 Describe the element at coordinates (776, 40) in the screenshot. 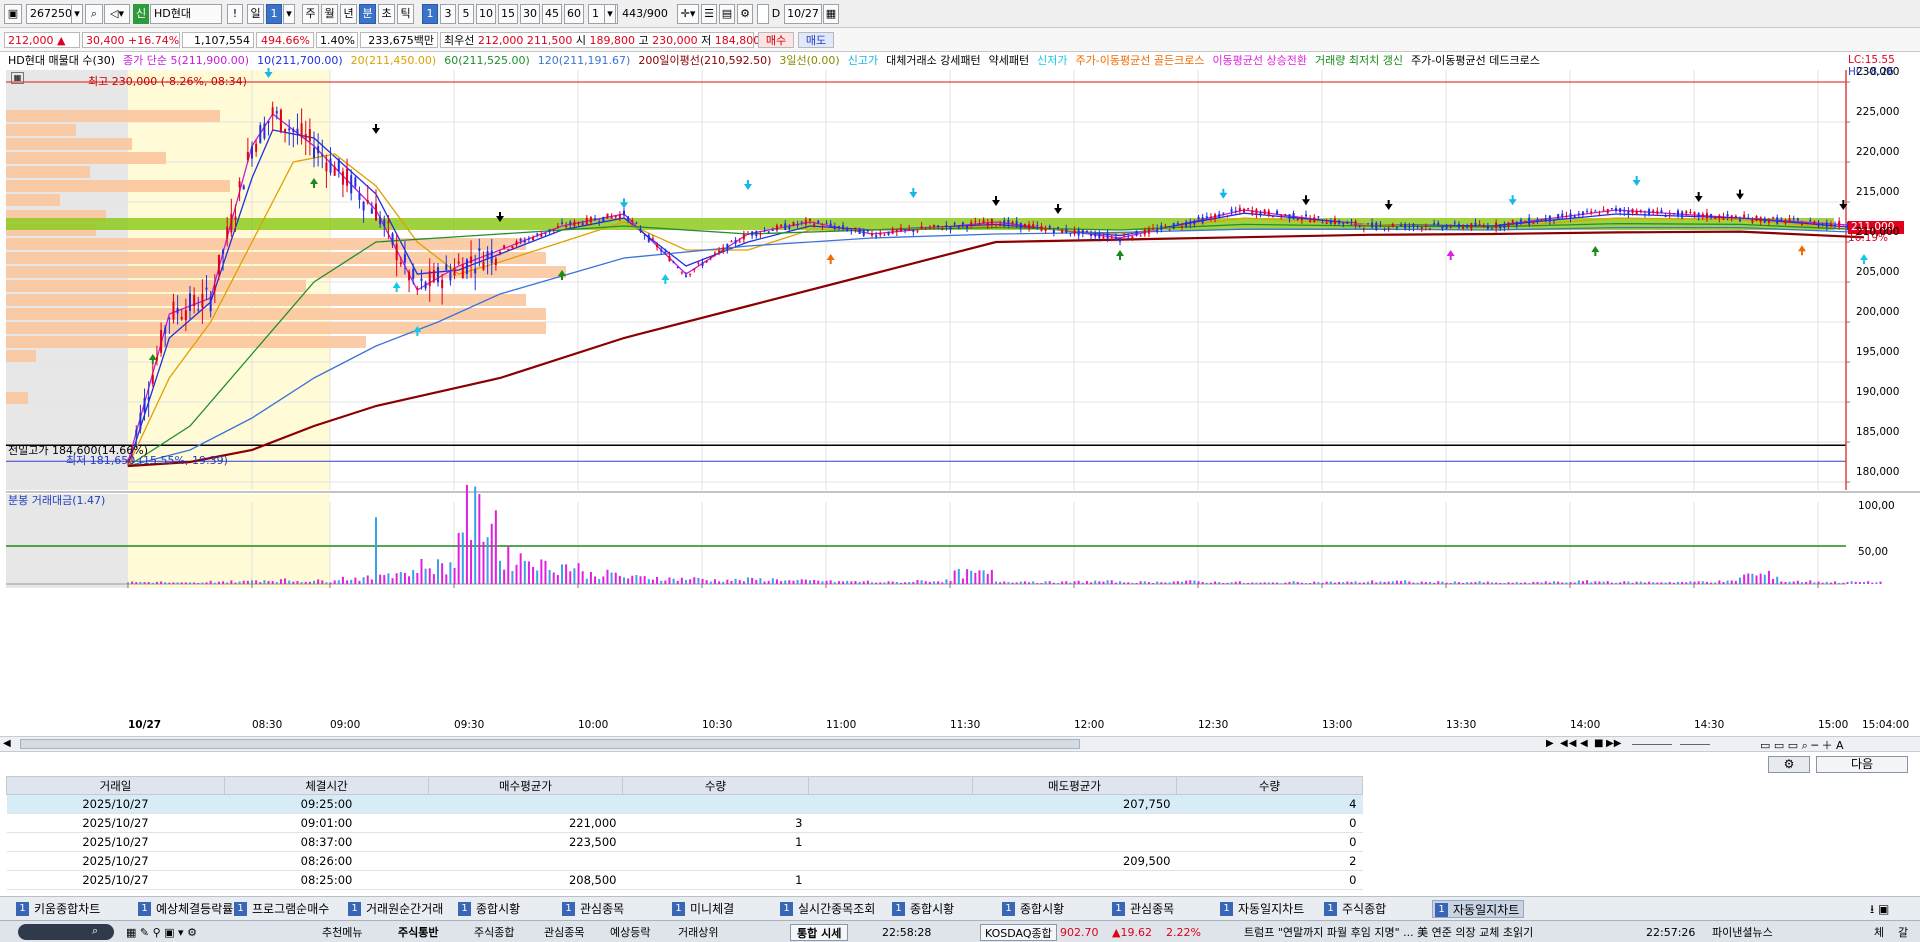

I see `buy-button: 매수` at that location.